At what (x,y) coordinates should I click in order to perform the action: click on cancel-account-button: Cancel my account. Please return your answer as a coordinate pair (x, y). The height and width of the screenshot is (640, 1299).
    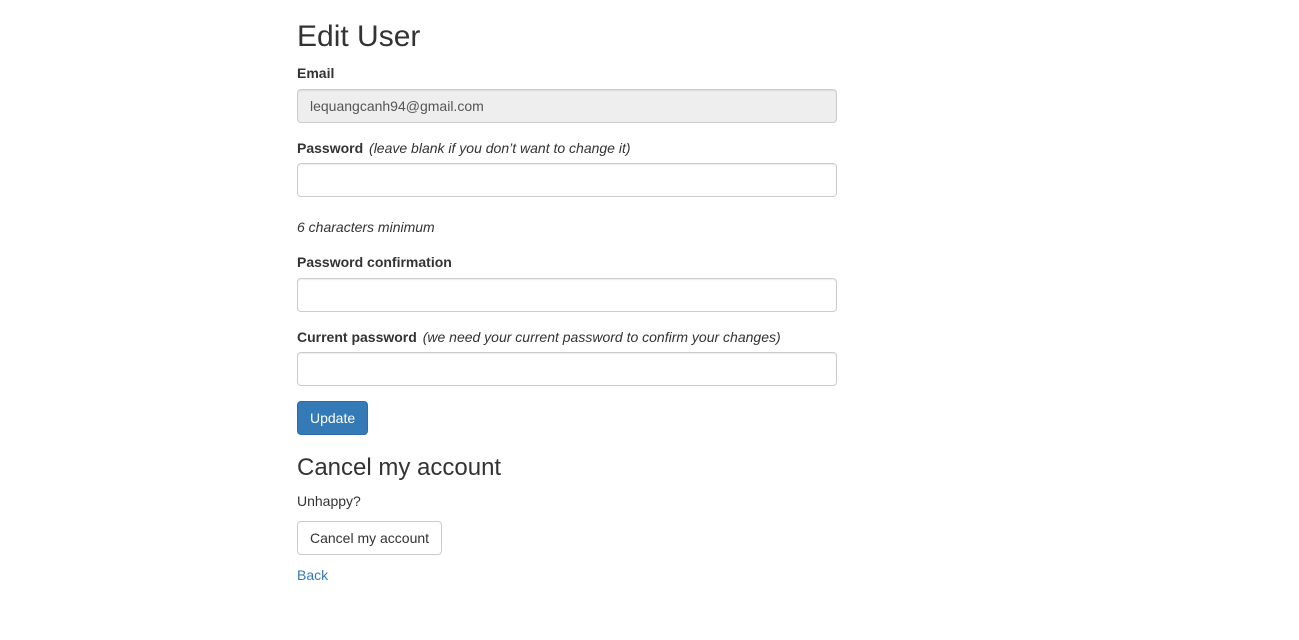
    Looking at the image, I should click on (370, 538).